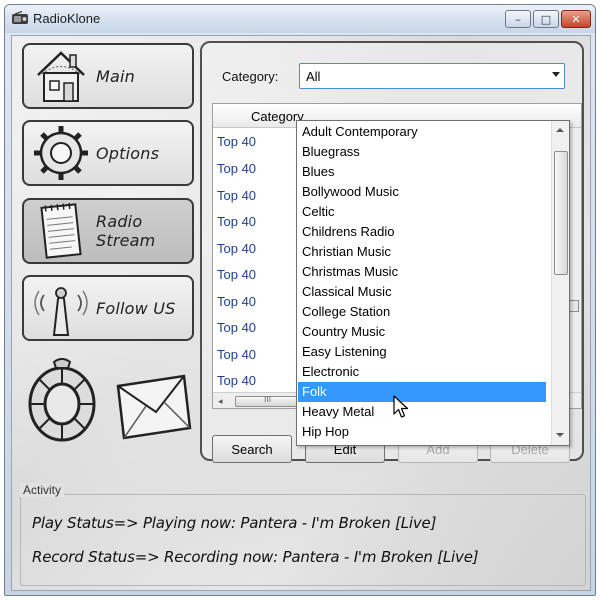  What do you see at coordinates (432, 76) in the screenshot?
I see `category-combobox: All` at bounding box center [432, 76].